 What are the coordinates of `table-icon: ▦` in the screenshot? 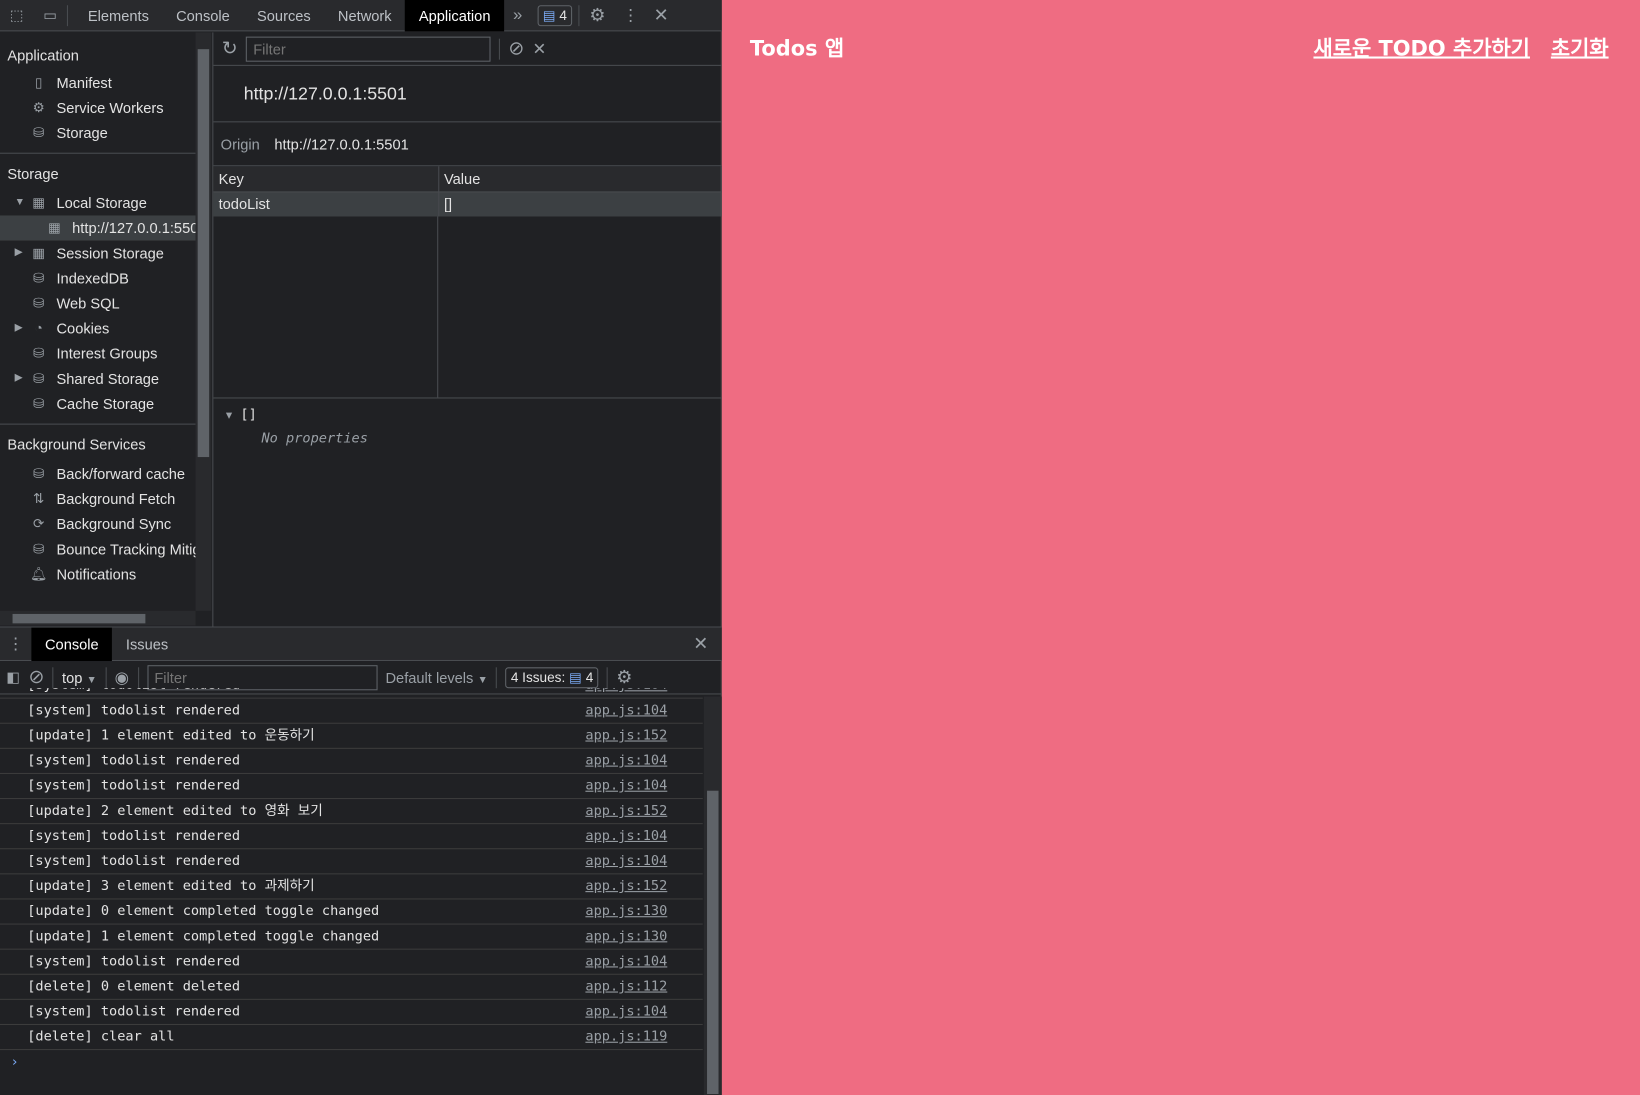 It's located at (39, 252).